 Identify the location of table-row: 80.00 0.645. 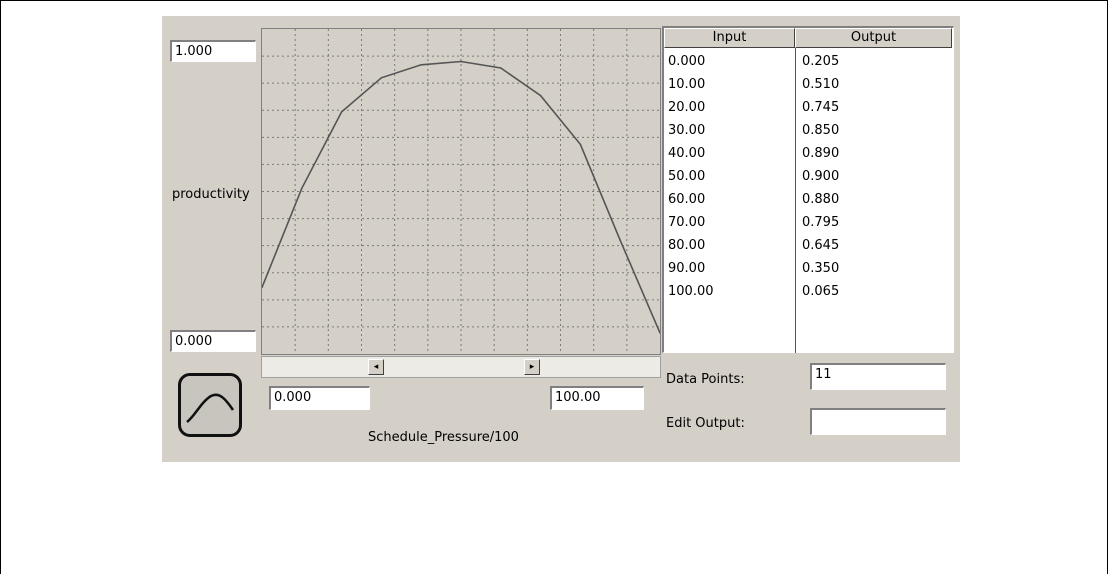
(808, 245).